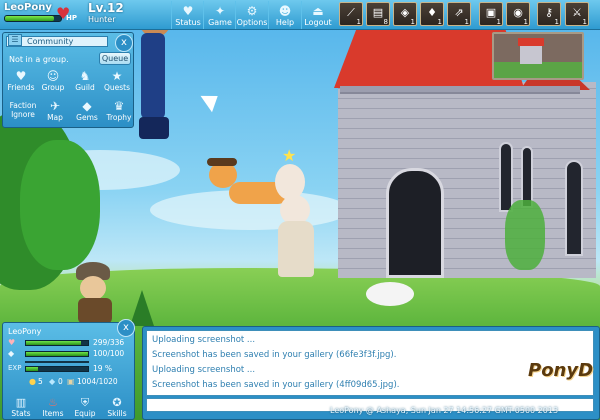 The height and width of the screenshot is (420, 600). I want to click on pouch-icon: ◉, so click(518, 12).